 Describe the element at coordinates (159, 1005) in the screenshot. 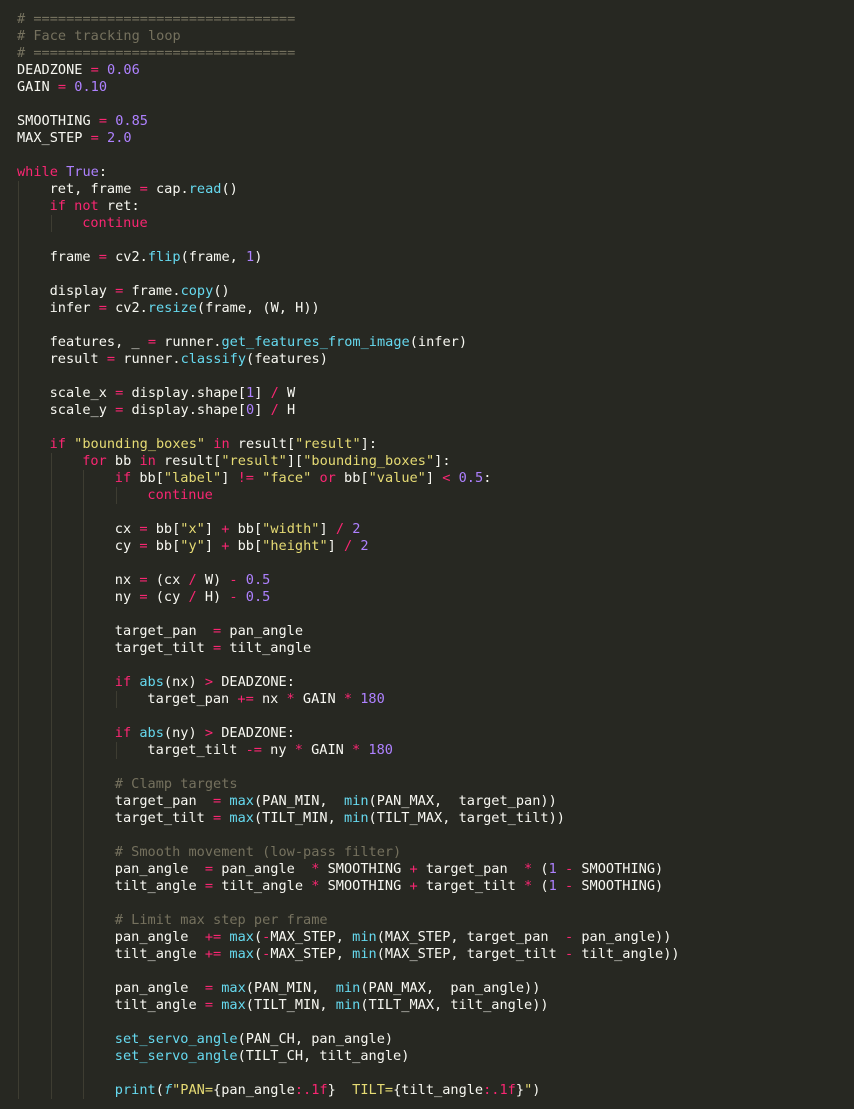

I see `code-token-text: tilt_angle` at that location.